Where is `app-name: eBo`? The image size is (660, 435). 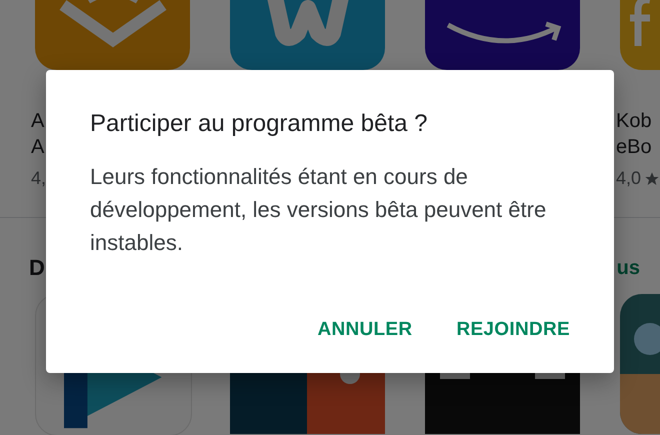
app-name: eBo is located at coordinates (634, 147).